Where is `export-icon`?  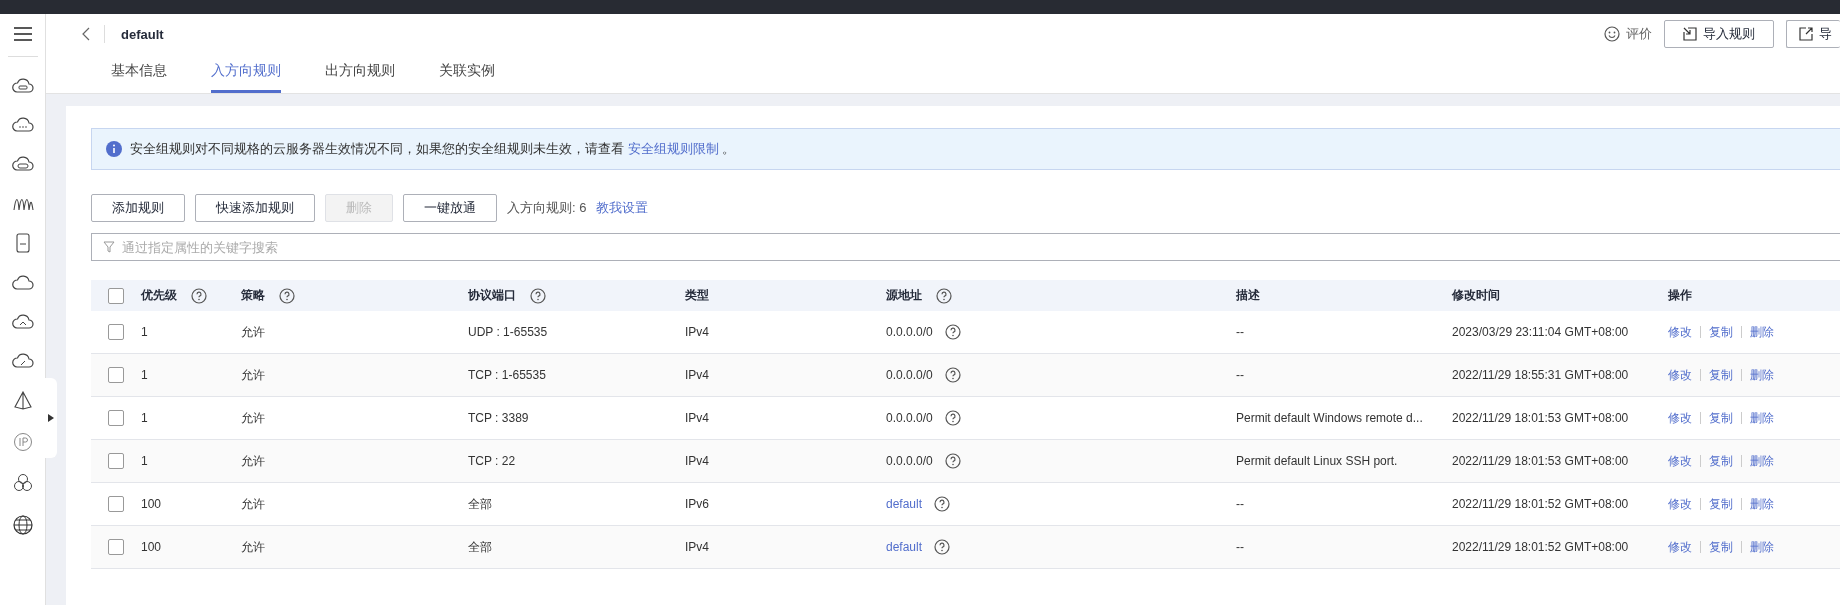 export-icon is located at coordinates (1806, 34).